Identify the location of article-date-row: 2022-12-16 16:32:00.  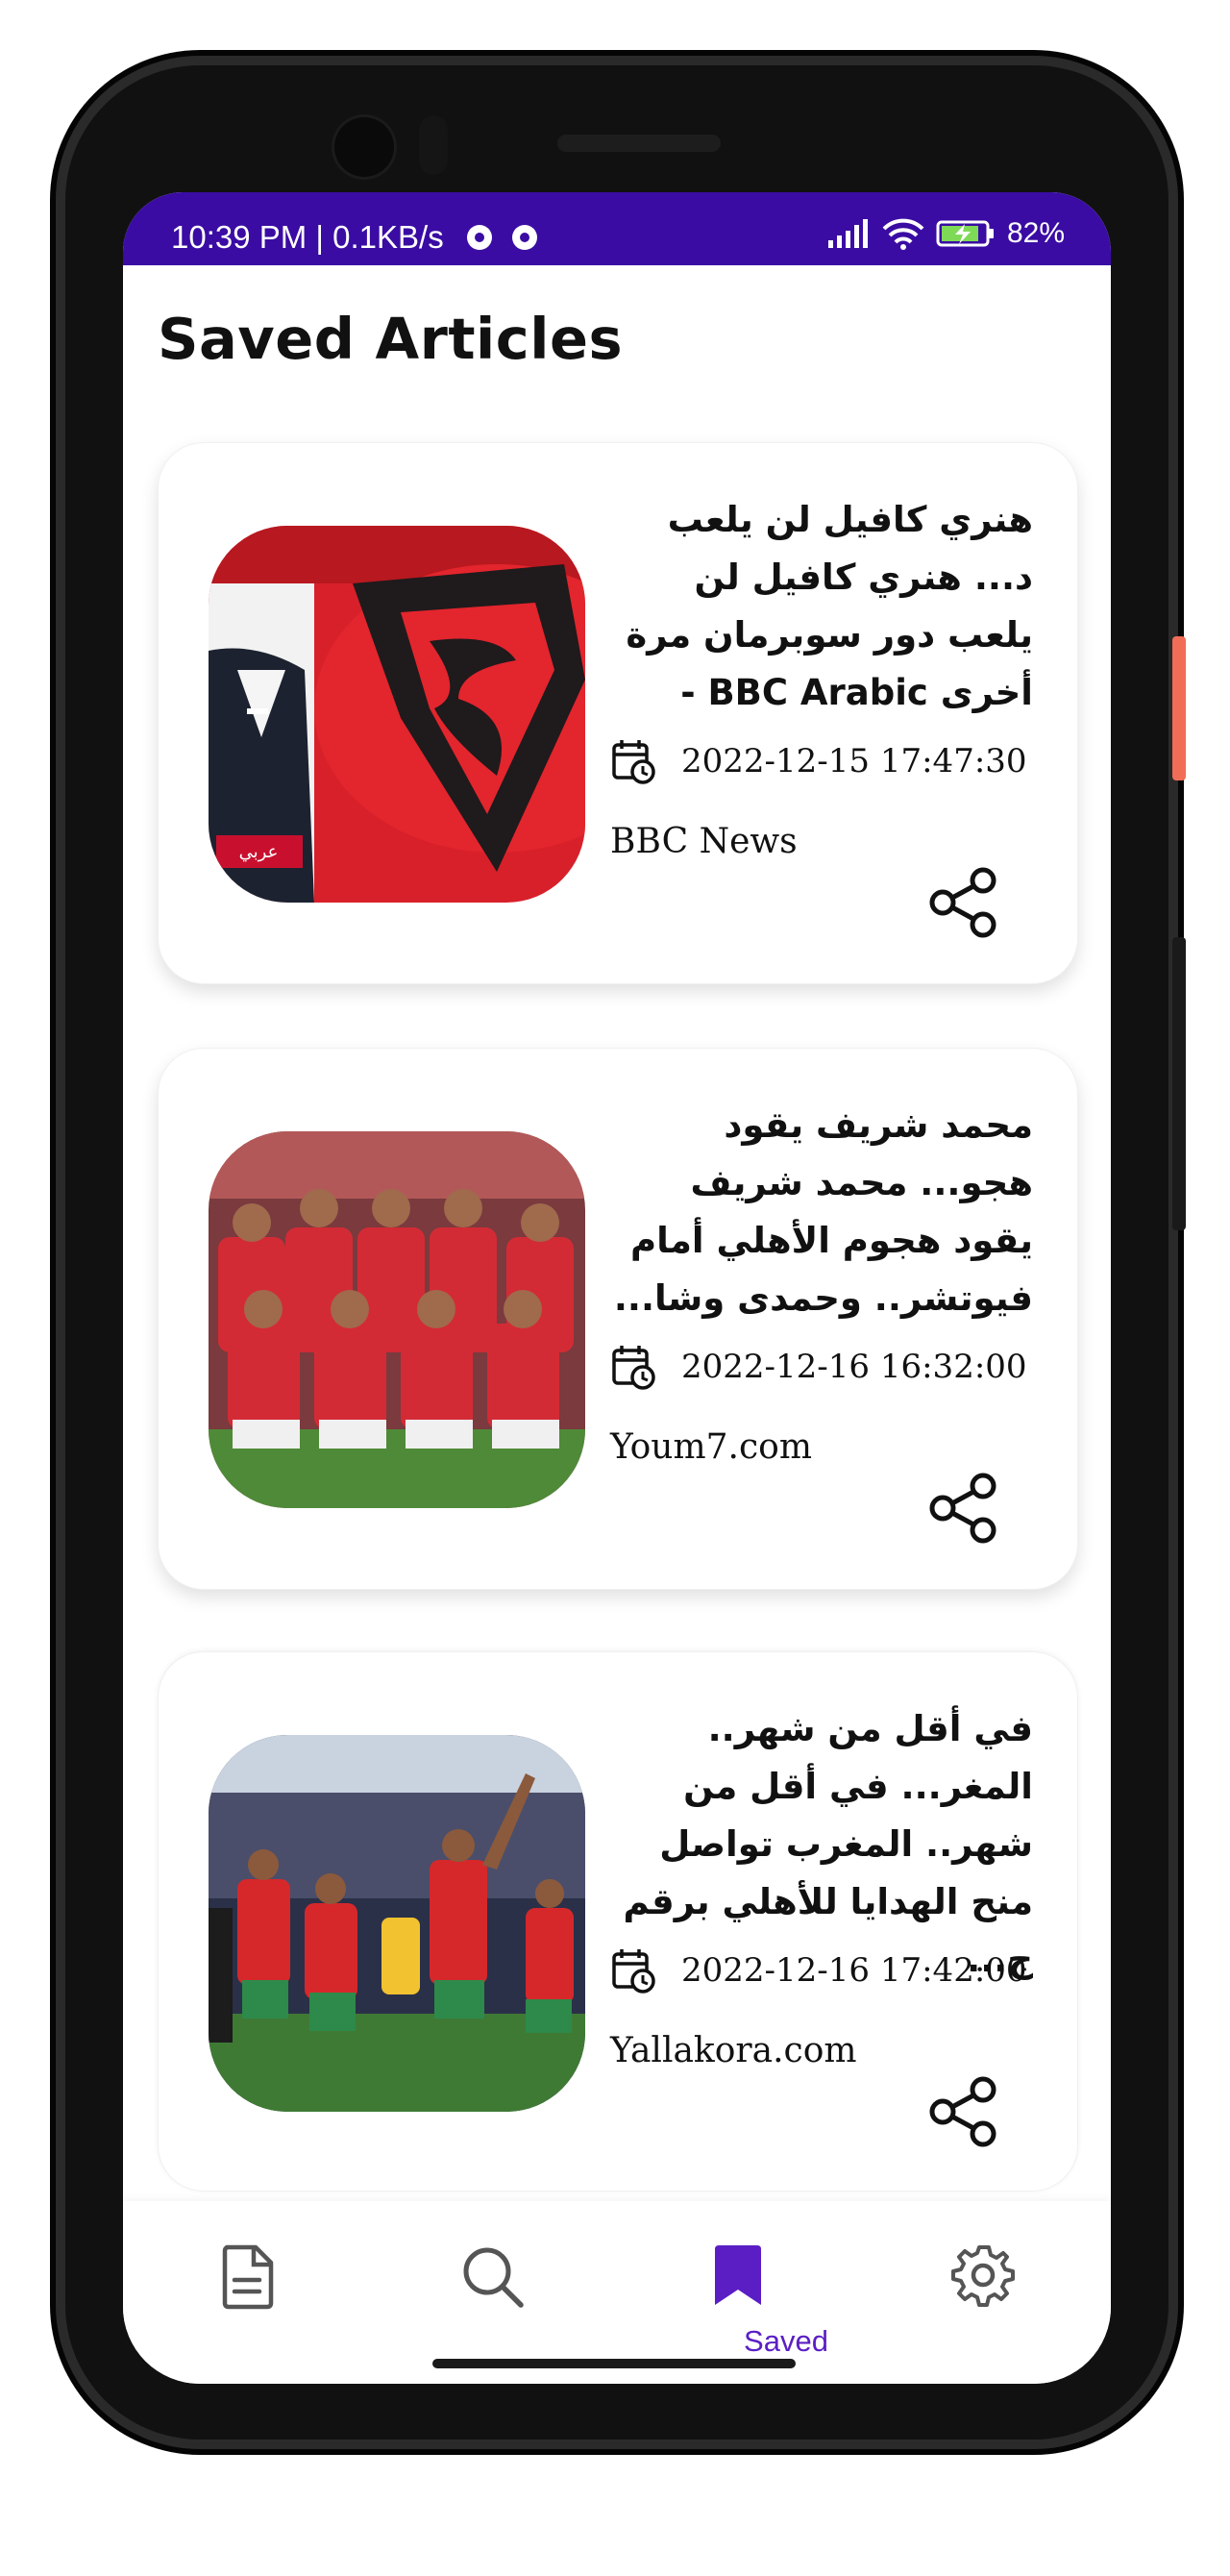
(819, 1367).